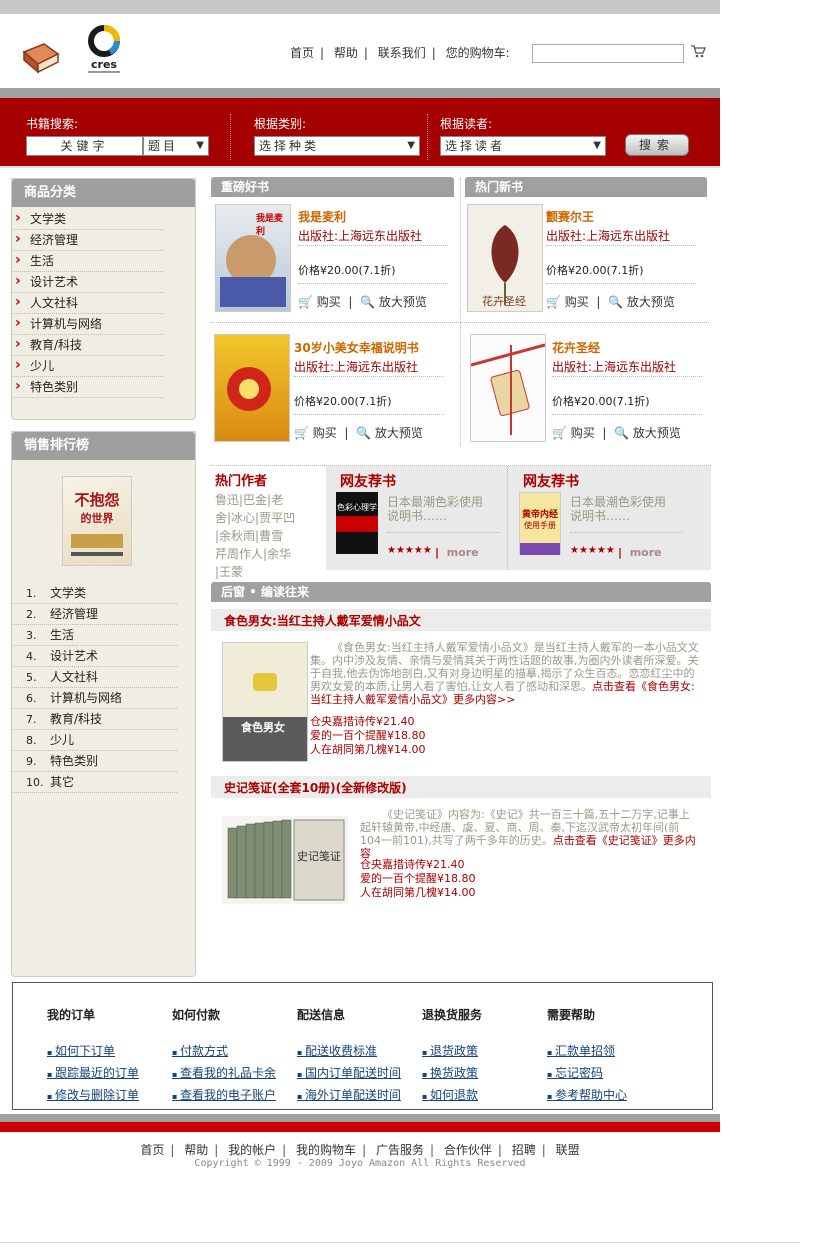 The height and width of the screenshot is (1259, 828). Describe the element at coordinates (253, 258) in the screenshot. I see `book-cover: 我是麦利` at that location.